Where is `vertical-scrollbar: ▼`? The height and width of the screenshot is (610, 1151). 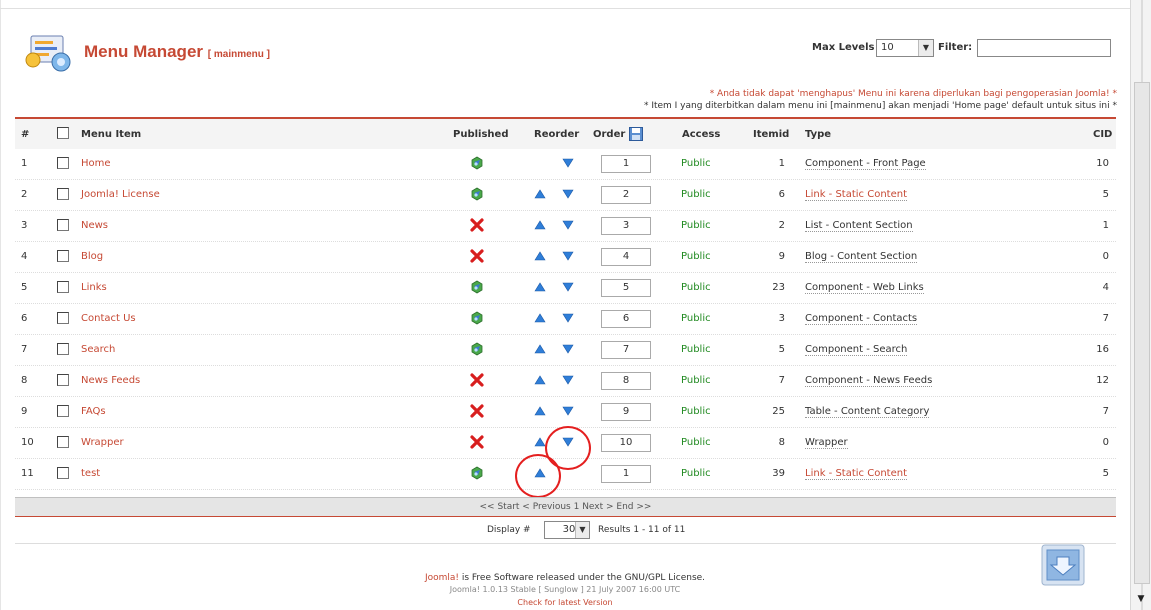
vertical-scrollbar: ▼ is located at coordinates (1140, 305).